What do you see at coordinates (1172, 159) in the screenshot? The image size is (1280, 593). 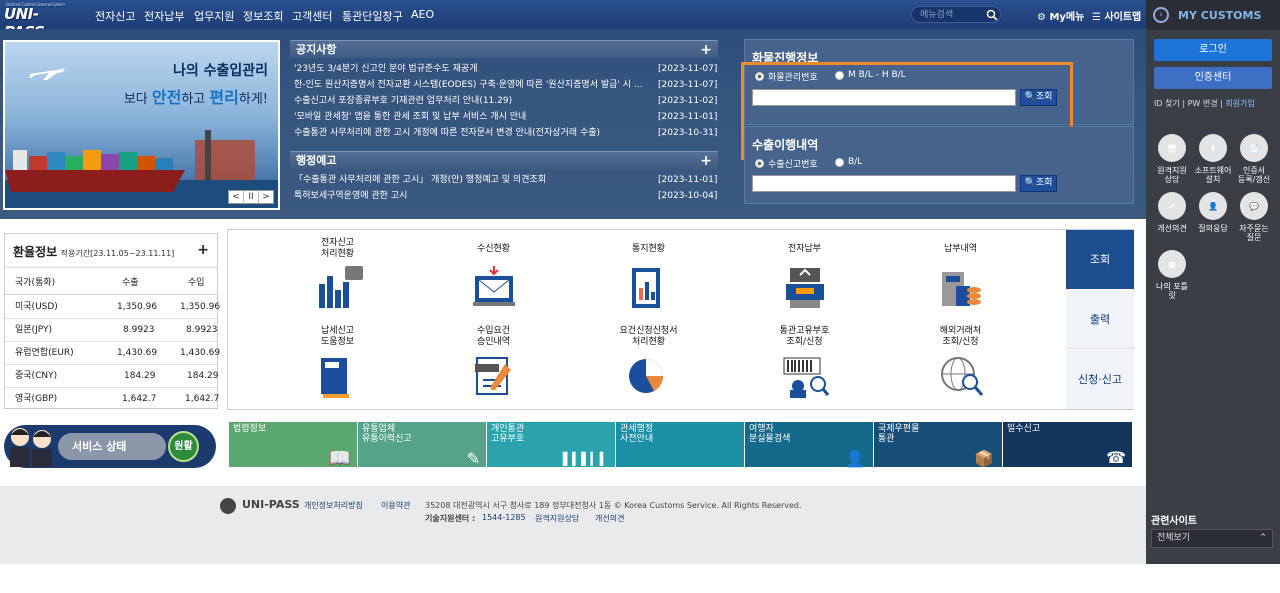 I see `remote-support-shortcut: 🖥 원격지원 상담` at bounding box center [1172, 159].